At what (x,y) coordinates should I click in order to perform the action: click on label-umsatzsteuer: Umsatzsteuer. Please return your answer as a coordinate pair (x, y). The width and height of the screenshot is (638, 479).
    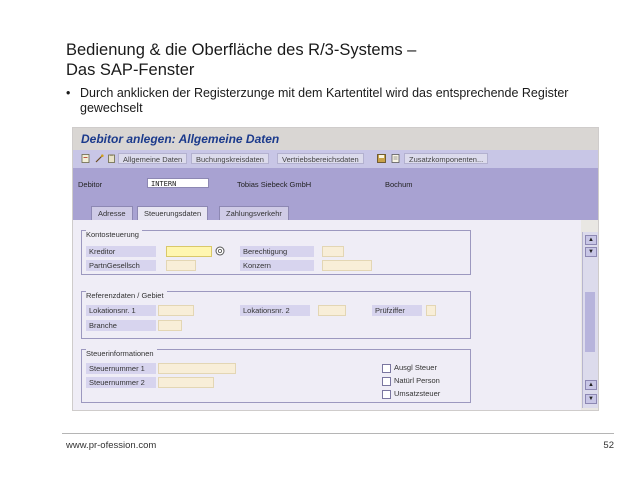
    Looking at the image, I should click on (417, 393).